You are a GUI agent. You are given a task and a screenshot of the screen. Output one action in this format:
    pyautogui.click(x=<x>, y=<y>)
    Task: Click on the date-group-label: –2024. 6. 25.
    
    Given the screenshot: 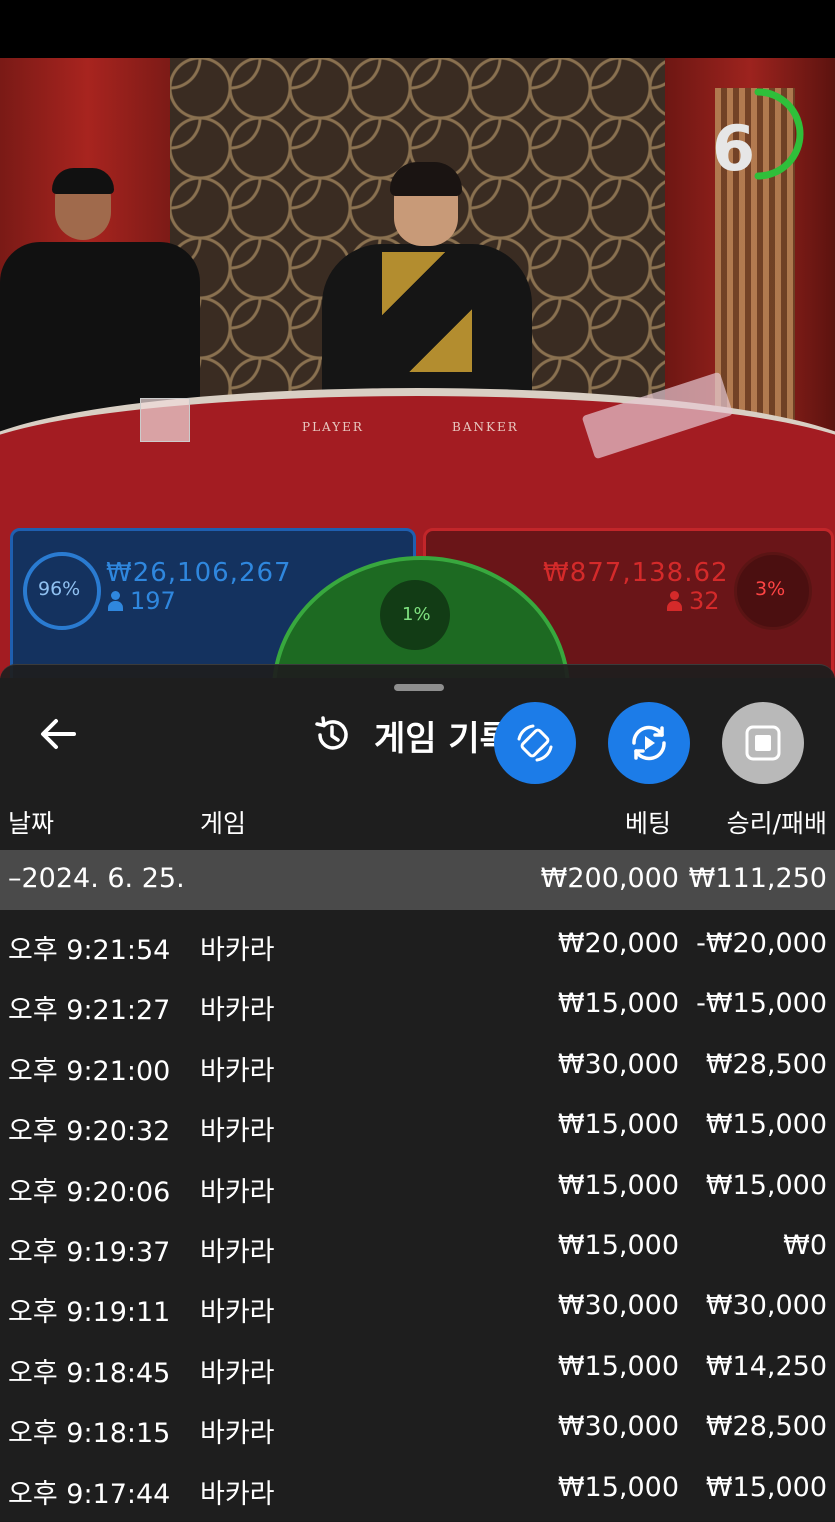 What is the action you would take?
    pyautogui.click(x=96, y=878)
    